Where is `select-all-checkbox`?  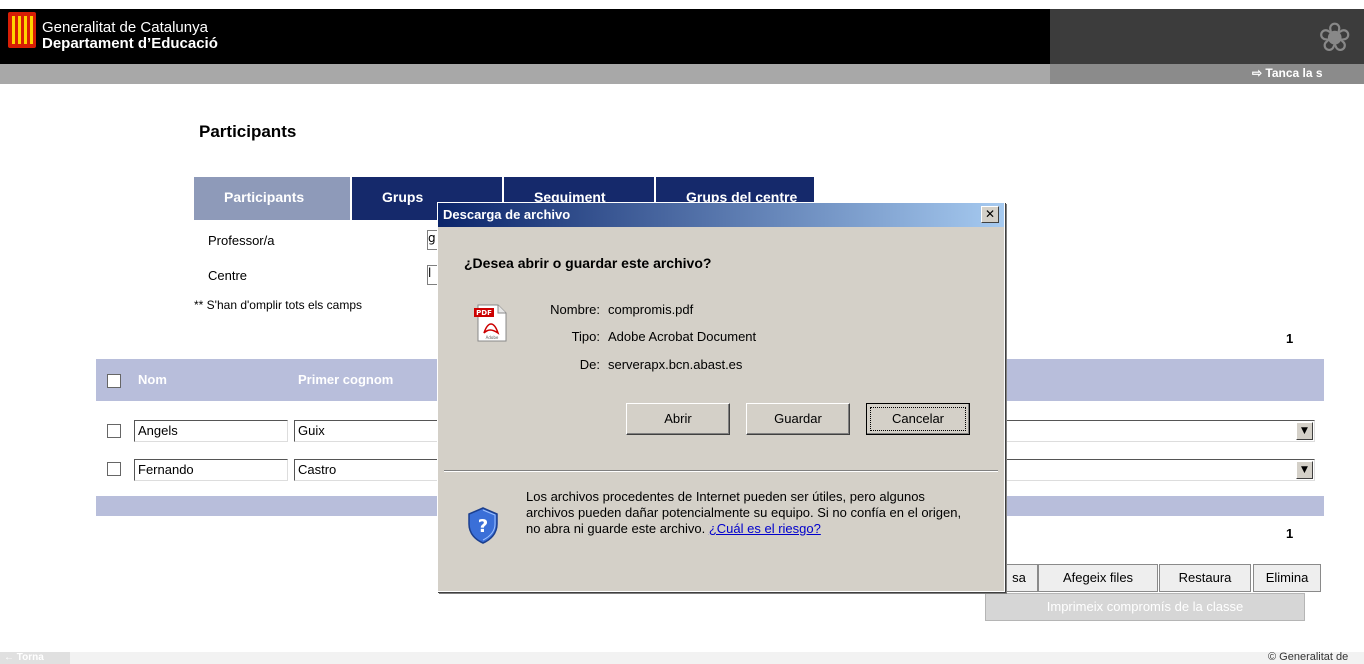
select-all-checkbox is located at coordinates (114, 381).